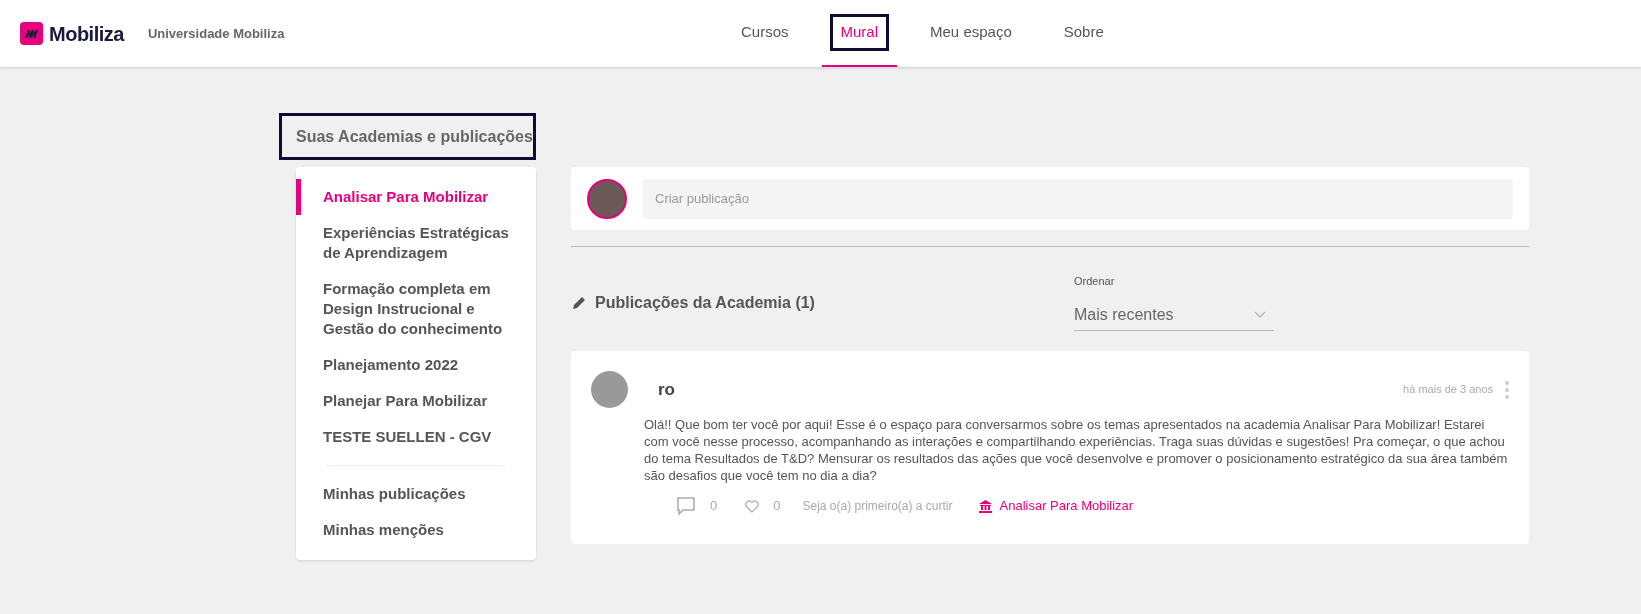 The image size is (1641, 614). What do you see at coordinates (1260, 314) in the screenshot?
I see `chevron-down-icon` at bounding box center [1260, 314].